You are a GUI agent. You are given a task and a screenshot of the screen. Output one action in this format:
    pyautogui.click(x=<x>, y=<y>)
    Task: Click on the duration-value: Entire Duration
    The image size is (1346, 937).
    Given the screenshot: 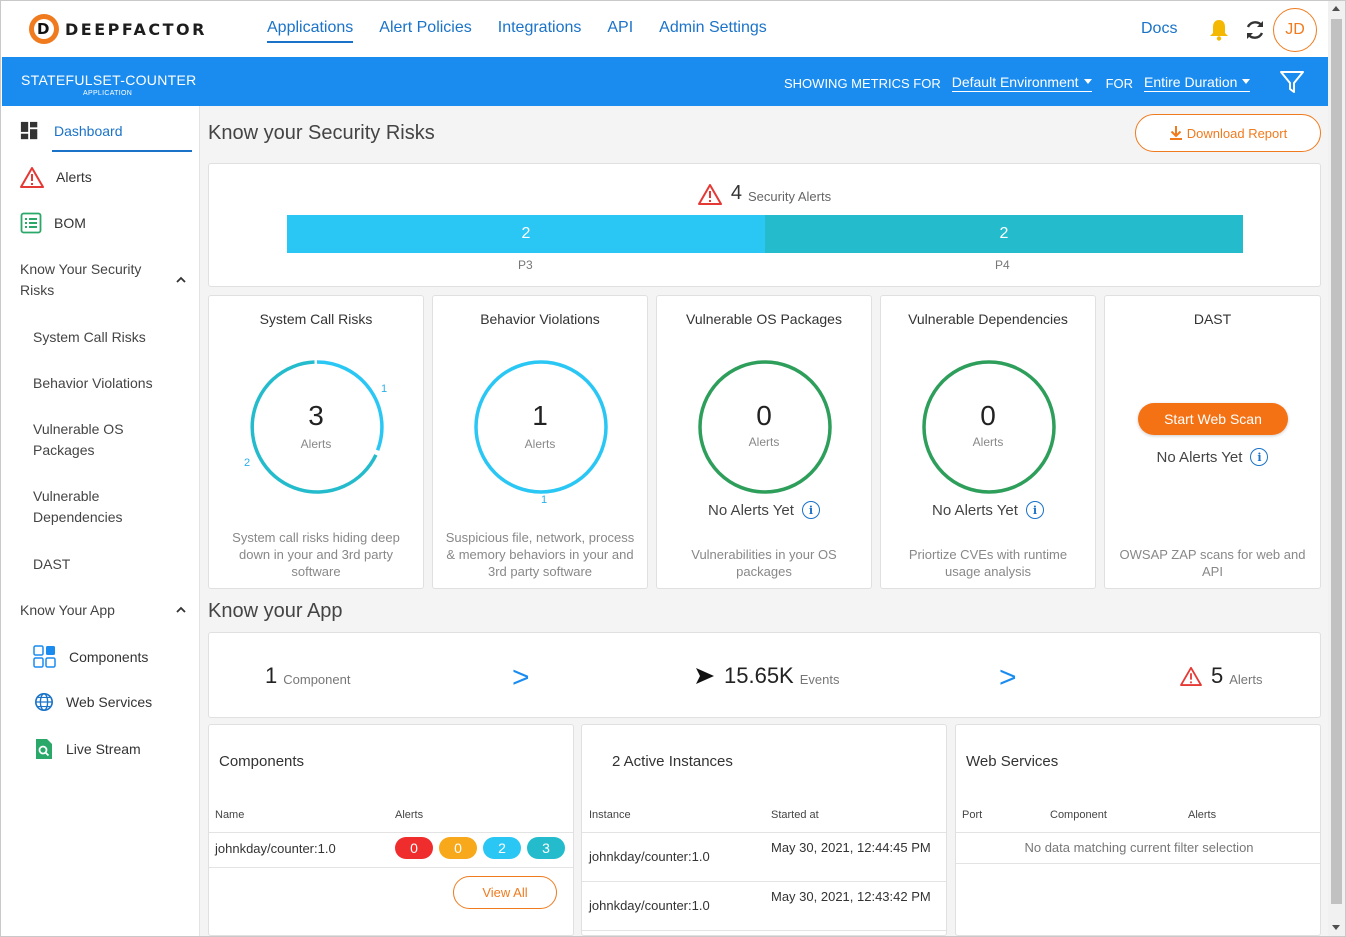 What is the action you would take?
    pyautogui.click(x=1191, y=82)
    